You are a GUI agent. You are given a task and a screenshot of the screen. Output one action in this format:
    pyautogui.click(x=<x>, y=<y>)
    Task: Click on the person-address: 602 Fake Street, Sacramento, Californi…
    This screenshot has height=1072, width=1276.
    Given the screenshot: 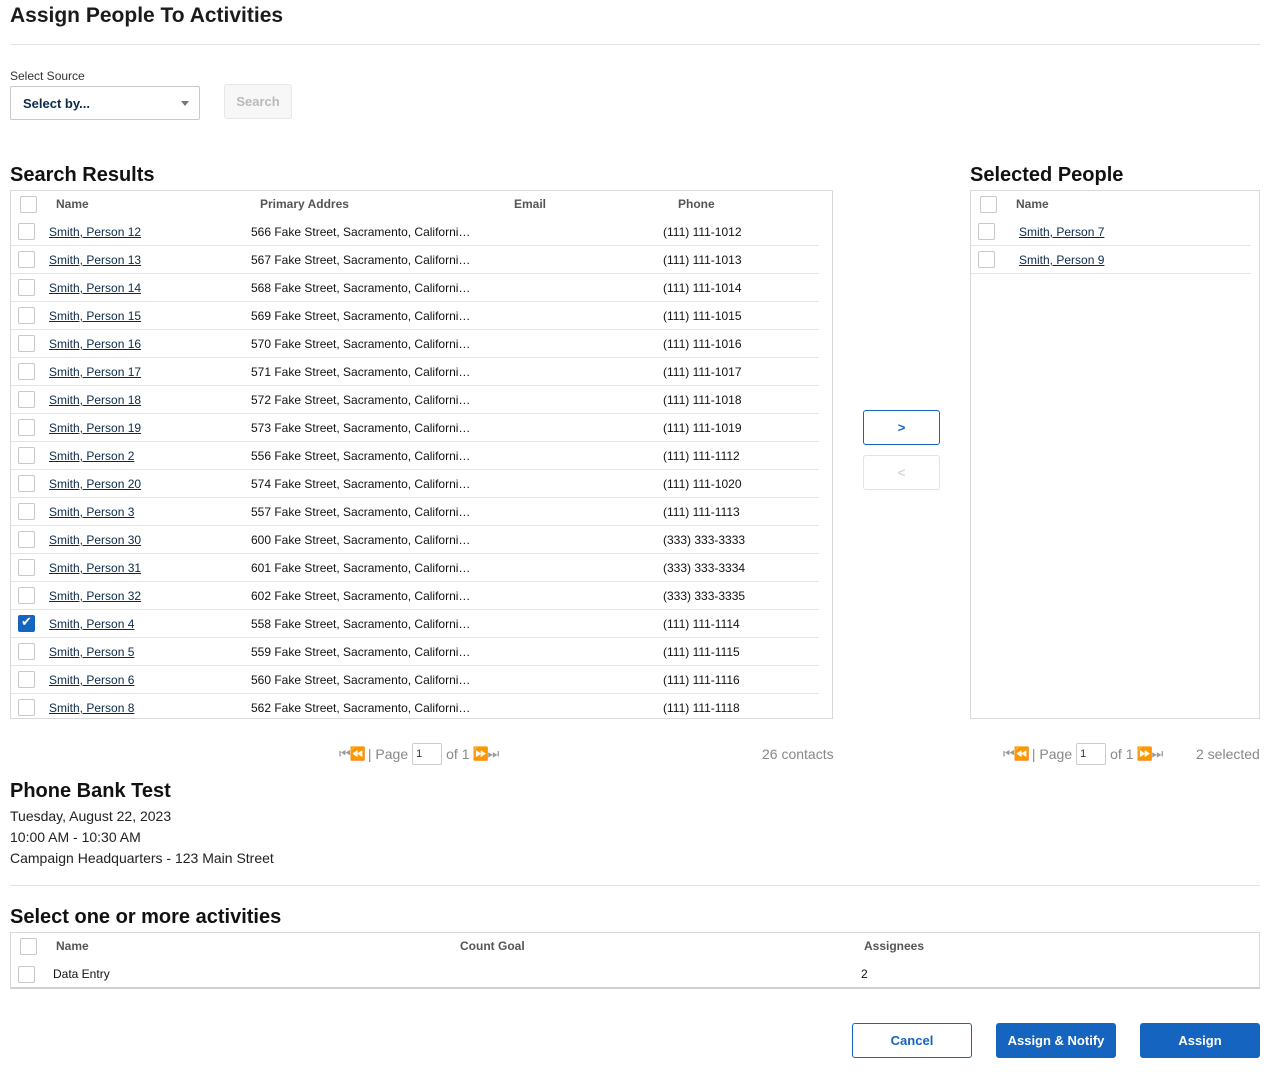 What is the action you would take?
    pyautogui.click(x=361, y=596)
    